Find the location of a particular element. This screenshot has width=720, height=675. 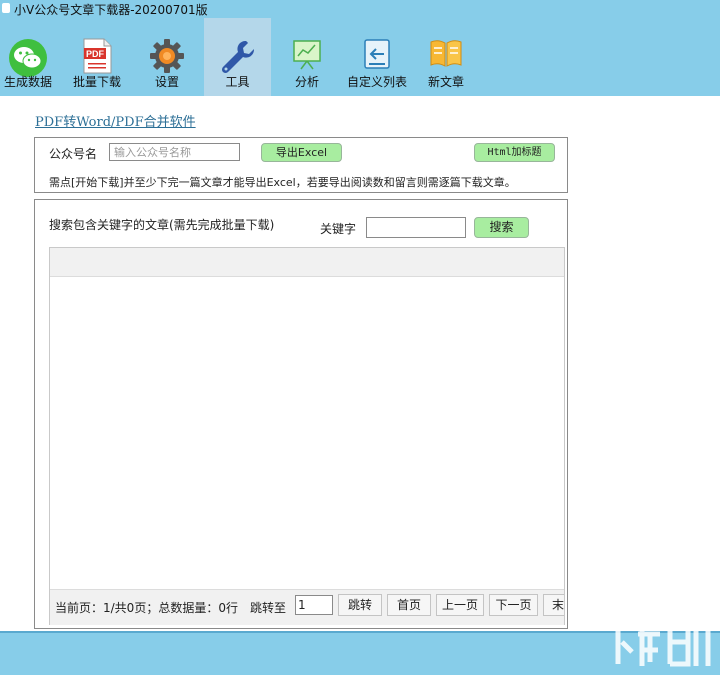

chart-board-icon is located at coordinates (307, 55).